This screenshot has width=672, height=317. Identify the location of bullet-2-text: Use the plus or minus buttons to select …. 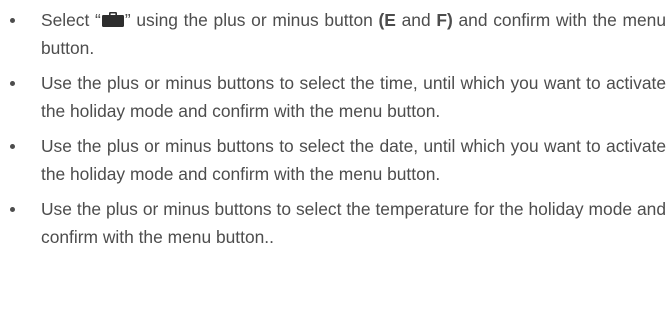
(353, 97).